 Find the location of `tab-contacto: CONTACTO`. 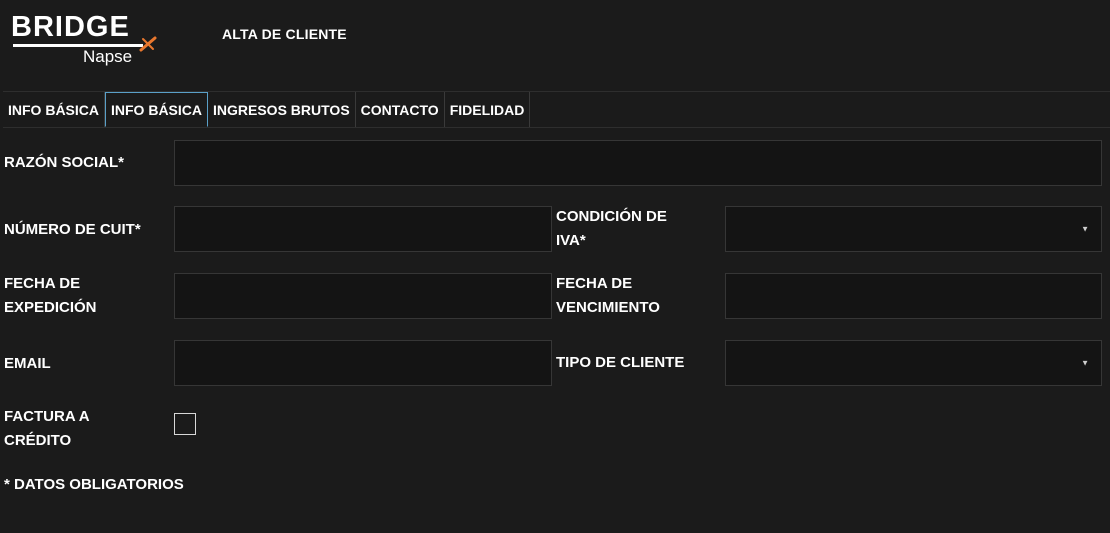

tab-contacto: CONTACTO is located at coordinates (400, 109).